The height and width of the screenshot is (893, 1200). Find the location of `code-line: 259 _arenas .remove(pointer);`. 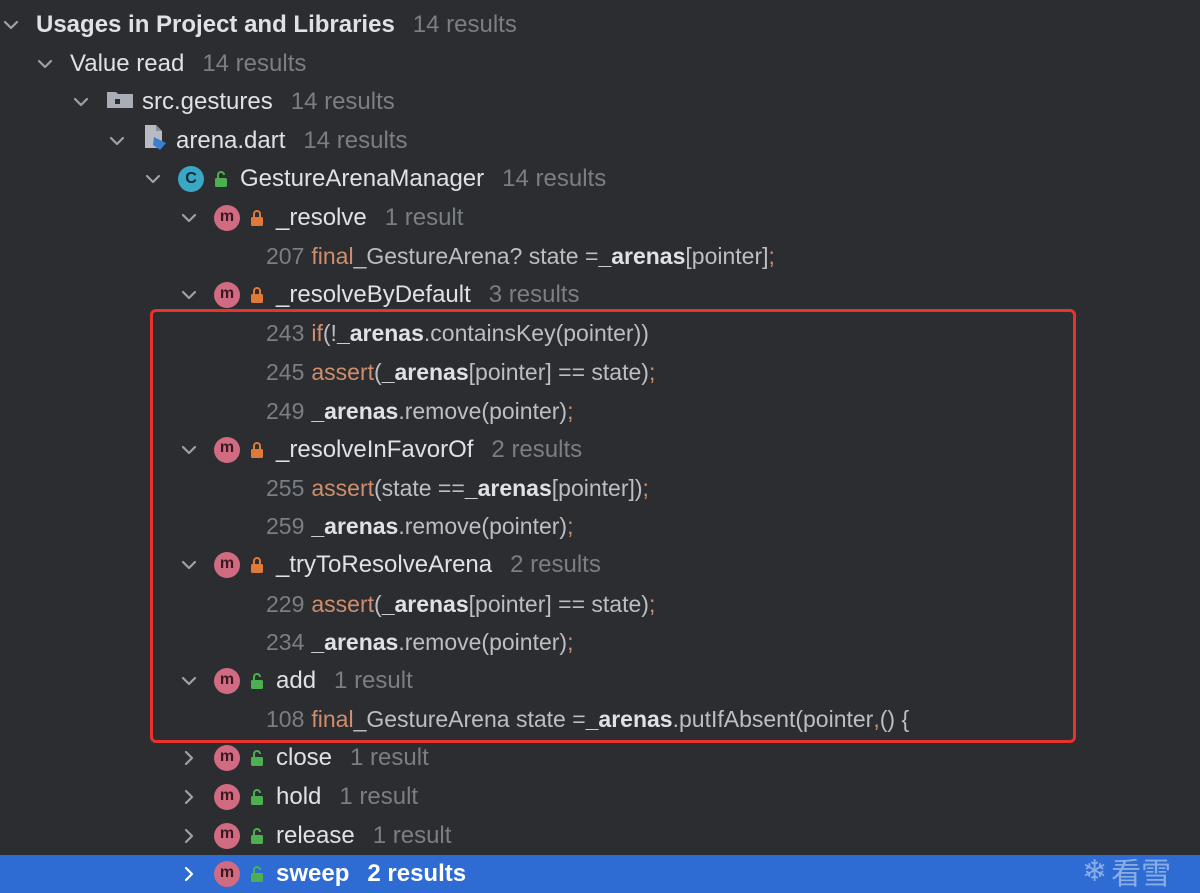

code-line: 259 _arenas .remove(pointer); is located at coordinates (600, 527).